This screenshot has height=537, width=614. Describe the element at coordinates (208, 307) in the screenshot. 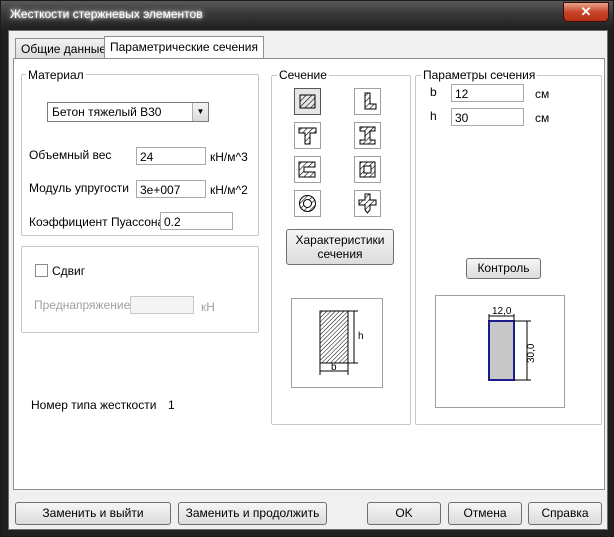

I see `prestress-unit: кН` at that location.